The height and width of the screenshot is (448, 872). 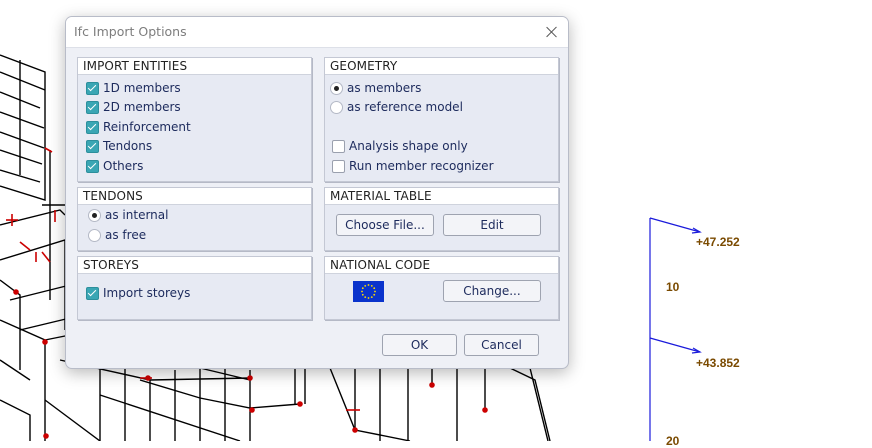 What do you see at coordinates (142, 88) in the screenshot?
I see `checkbox-label: 1D members` at bounding box center [142, 88].